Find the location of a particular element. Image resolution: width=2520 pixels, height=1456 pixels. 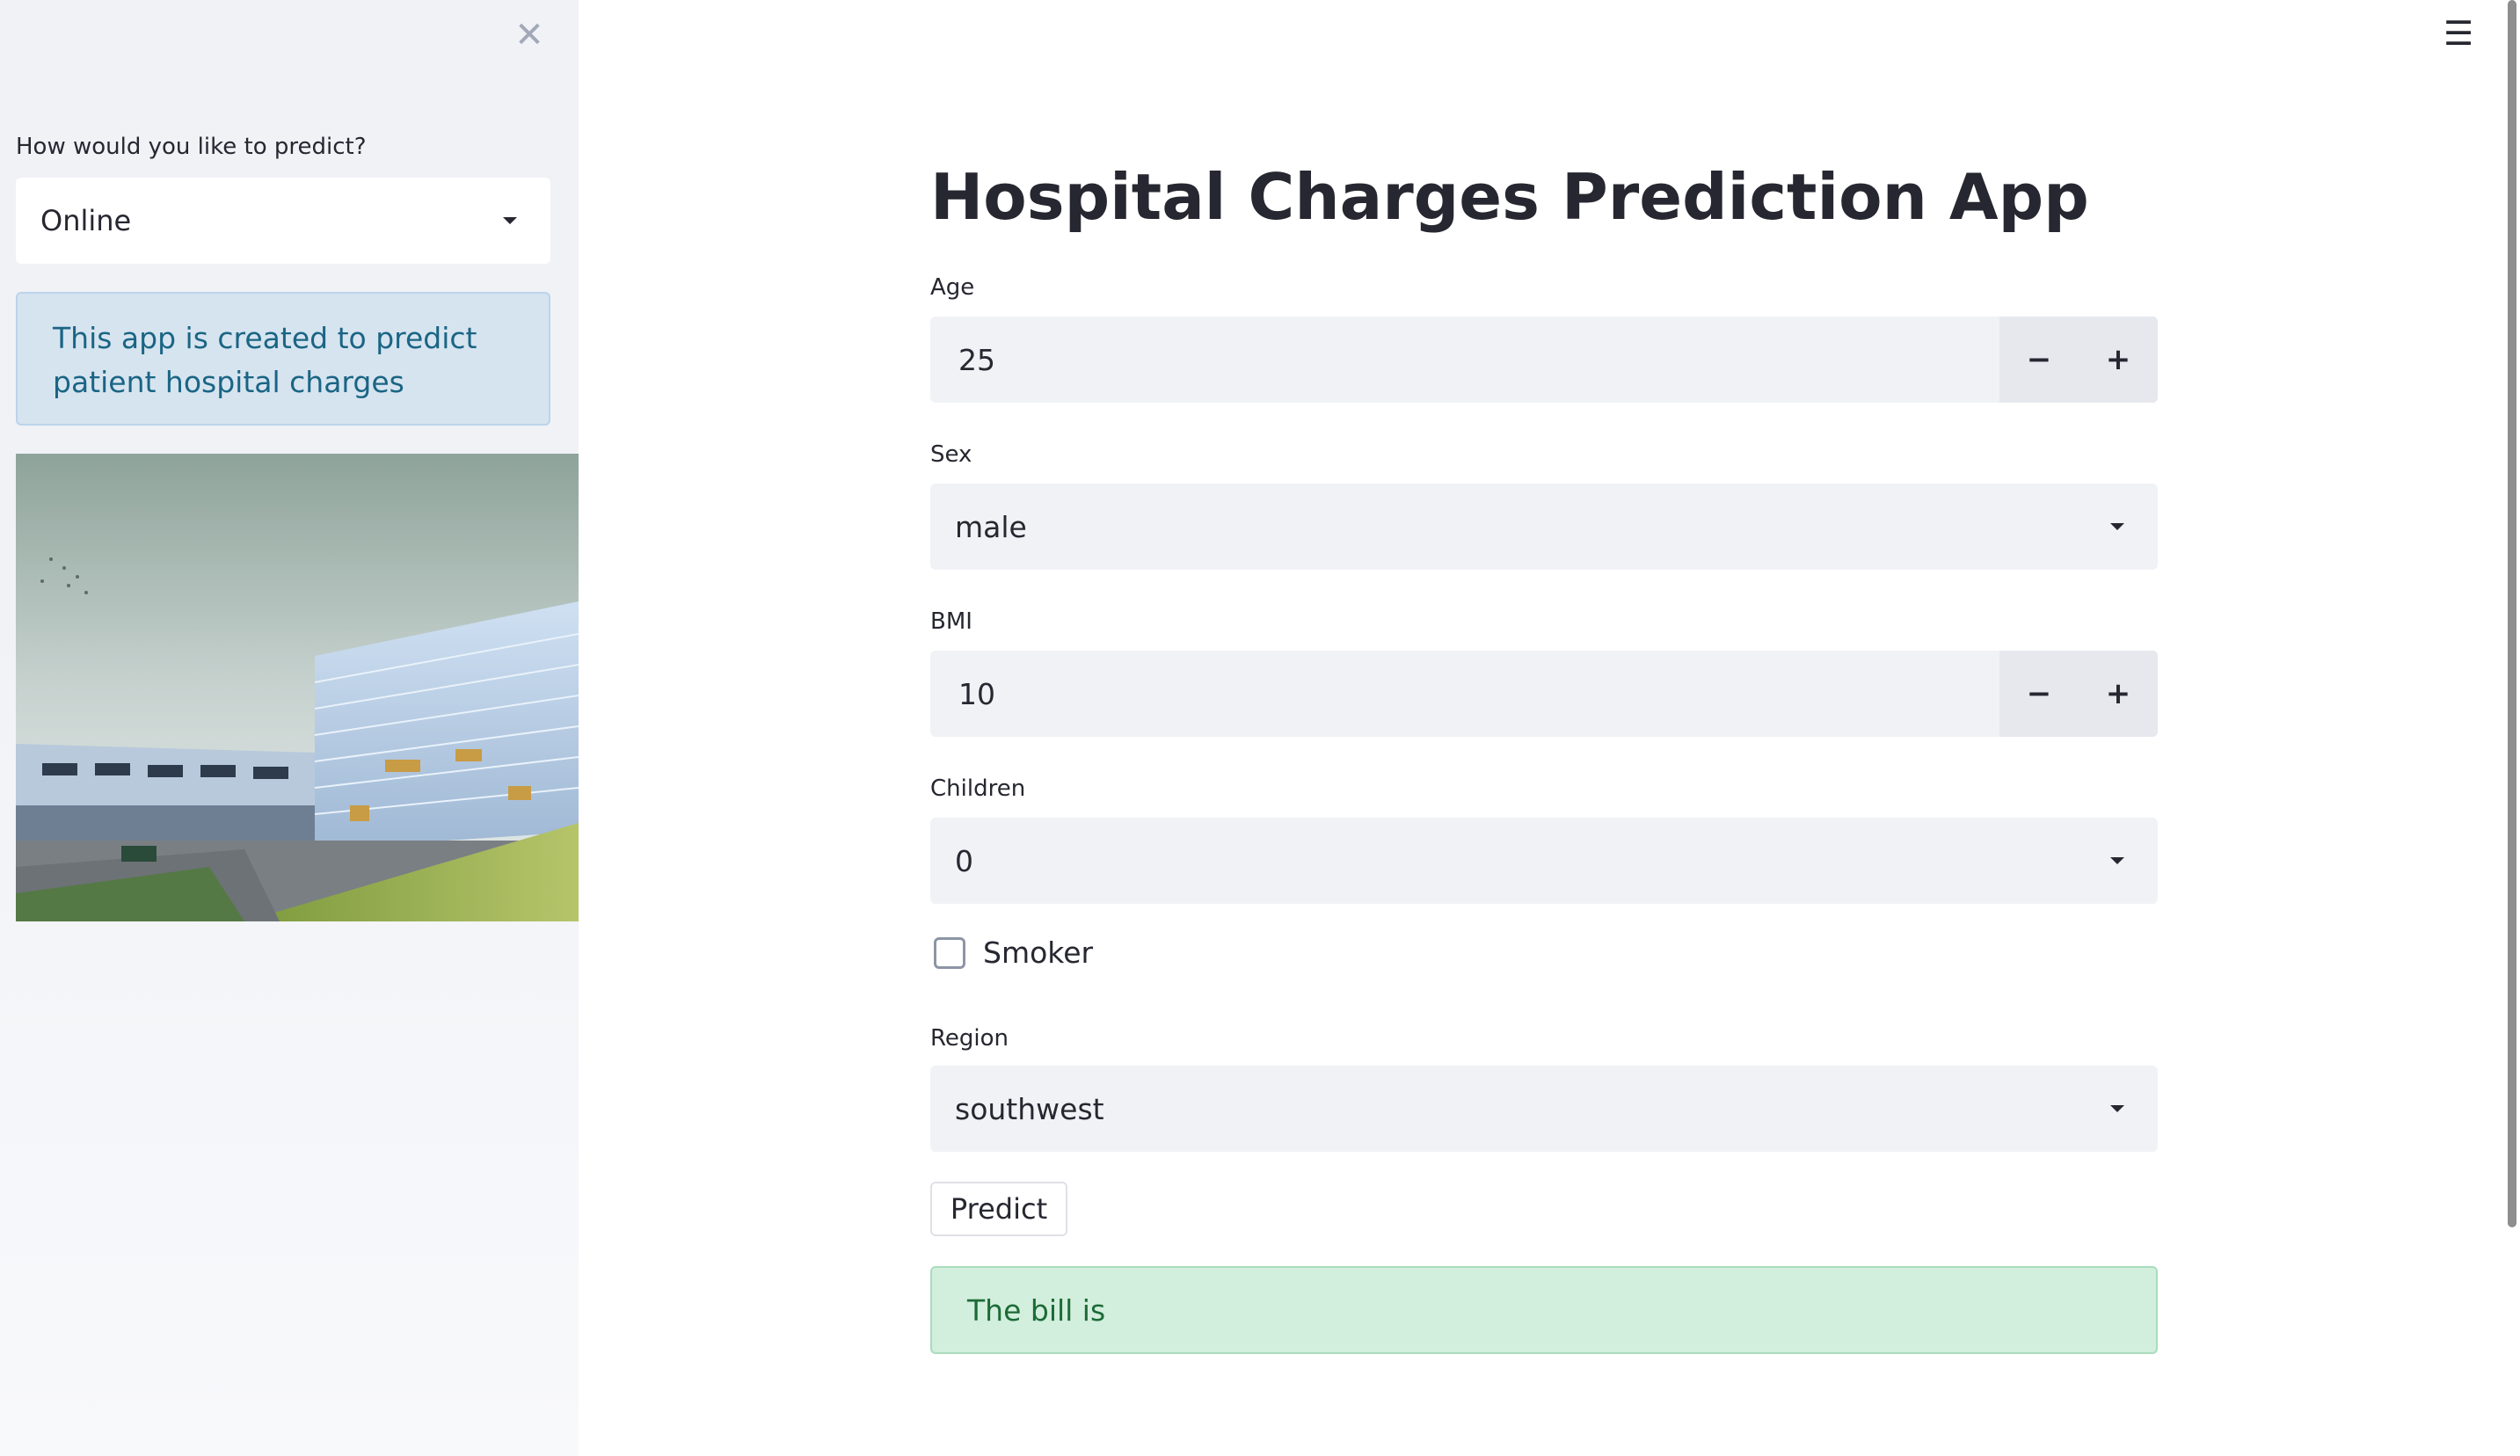

prediction-mode-value: Online is located at coordinates (86, 220).